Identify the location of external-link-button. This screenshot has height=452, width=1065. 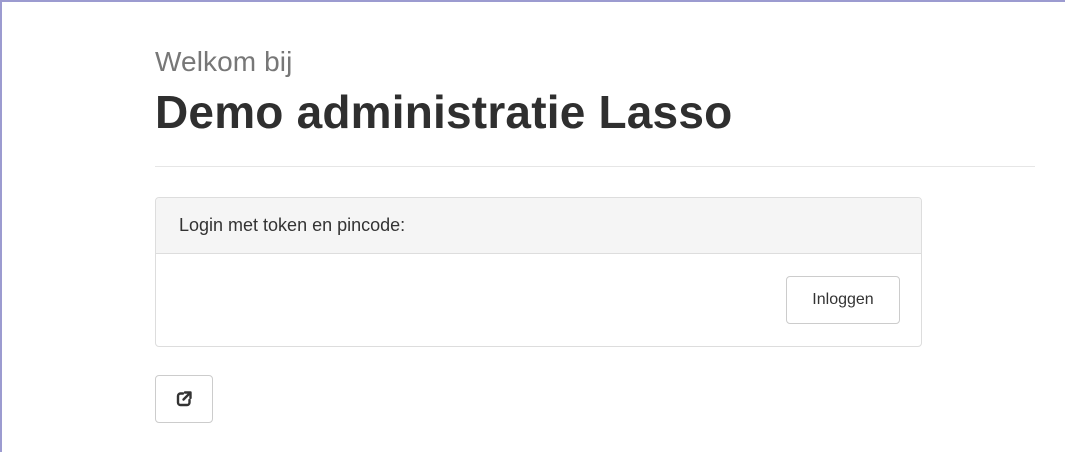
(184, 399).